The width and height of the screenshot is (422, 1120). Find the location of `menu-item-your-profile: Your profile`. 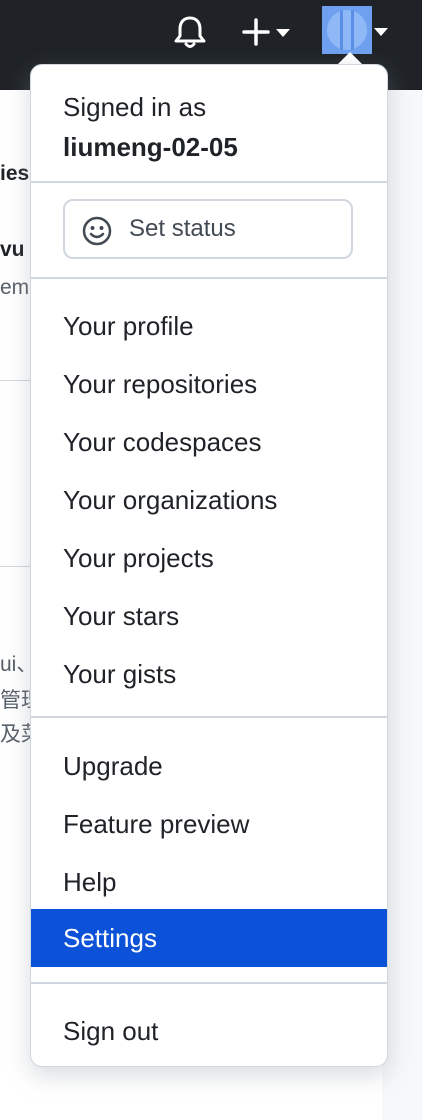

menu-item-your-profile: Your profile is located at coordinates (209, 326).